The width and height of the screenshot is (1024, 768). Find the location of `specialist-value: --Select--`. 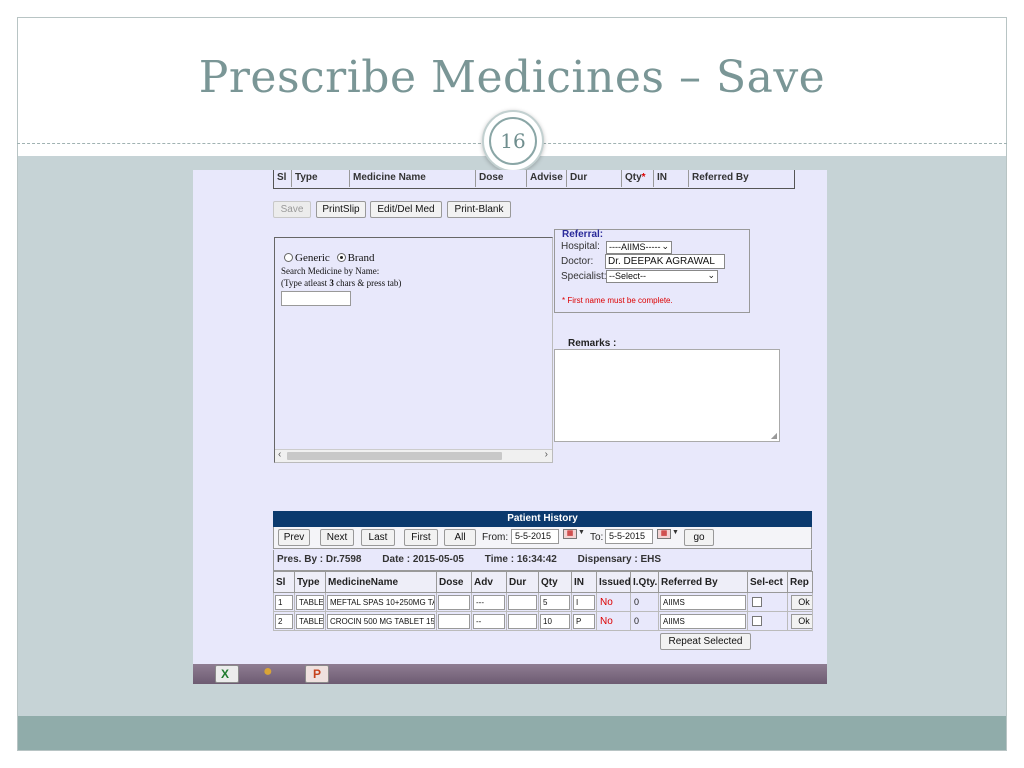

specialist-value: --Select-- is located at coordinates (628, 276).